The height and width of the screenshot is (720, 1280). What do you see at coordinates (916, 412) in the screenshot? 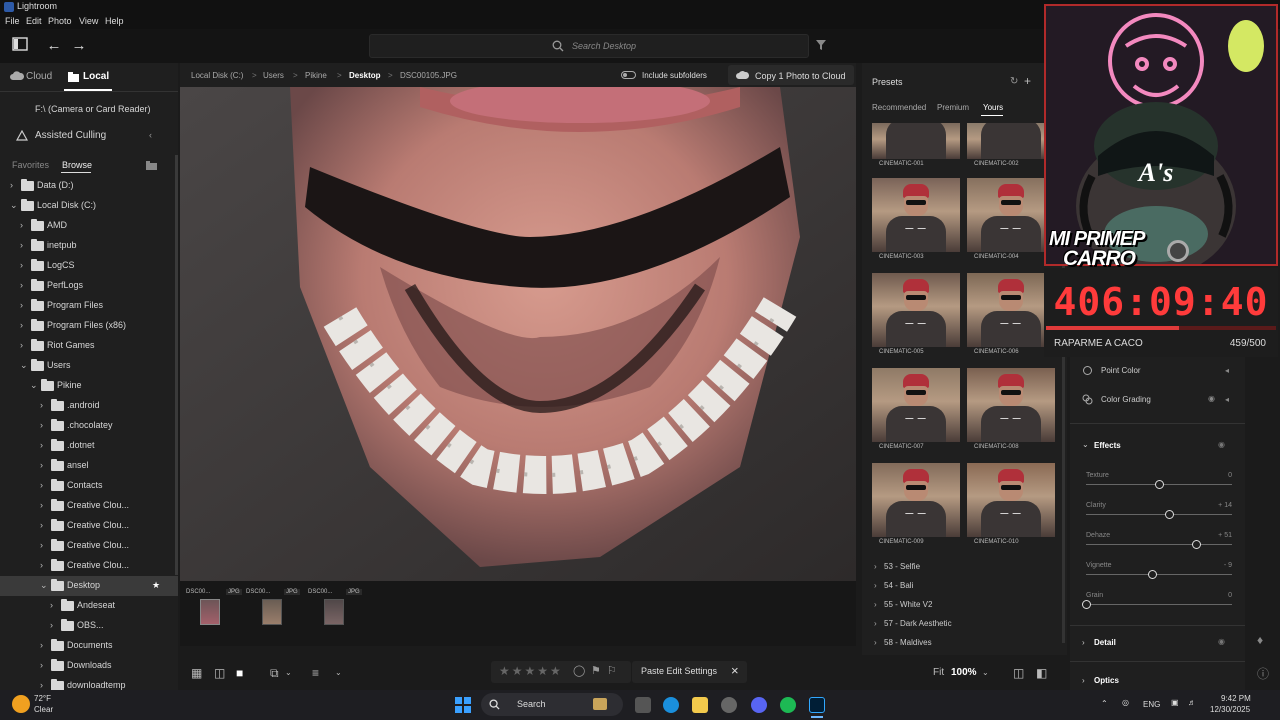
I see `preset-card: — — CINEMATIC-007` at bounding box center [916, 412].